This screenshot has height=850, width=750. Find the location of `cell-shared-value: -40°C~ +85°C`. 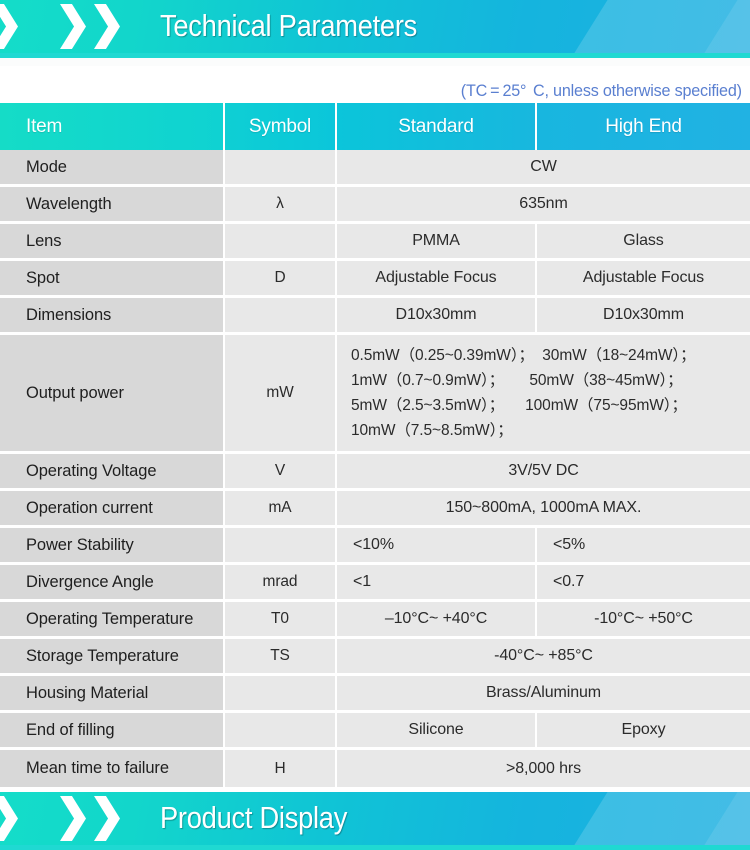

cell-shared-value: -40°C~ +85°C is located at coordinates (543, 657).